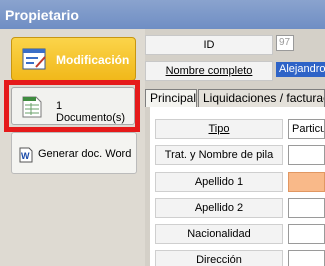 This screenshot has width=325, height=266. What do you see at coordinates (306, 234) in the screenshot?
I see `nacionalidad-field` at bounding box center [306, 234].